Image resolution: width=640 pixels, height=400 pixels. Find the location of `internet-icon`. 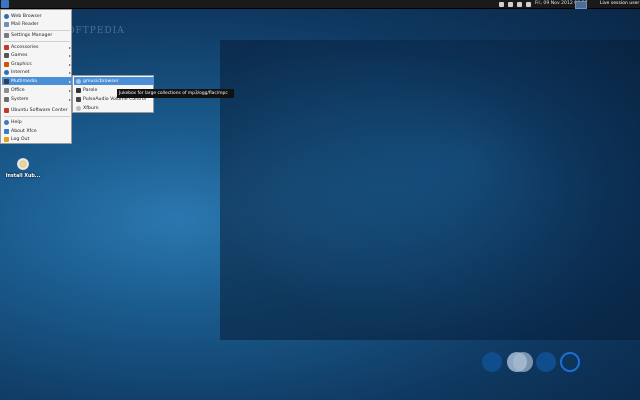

internet-icon is located at coordinates (6, 72).